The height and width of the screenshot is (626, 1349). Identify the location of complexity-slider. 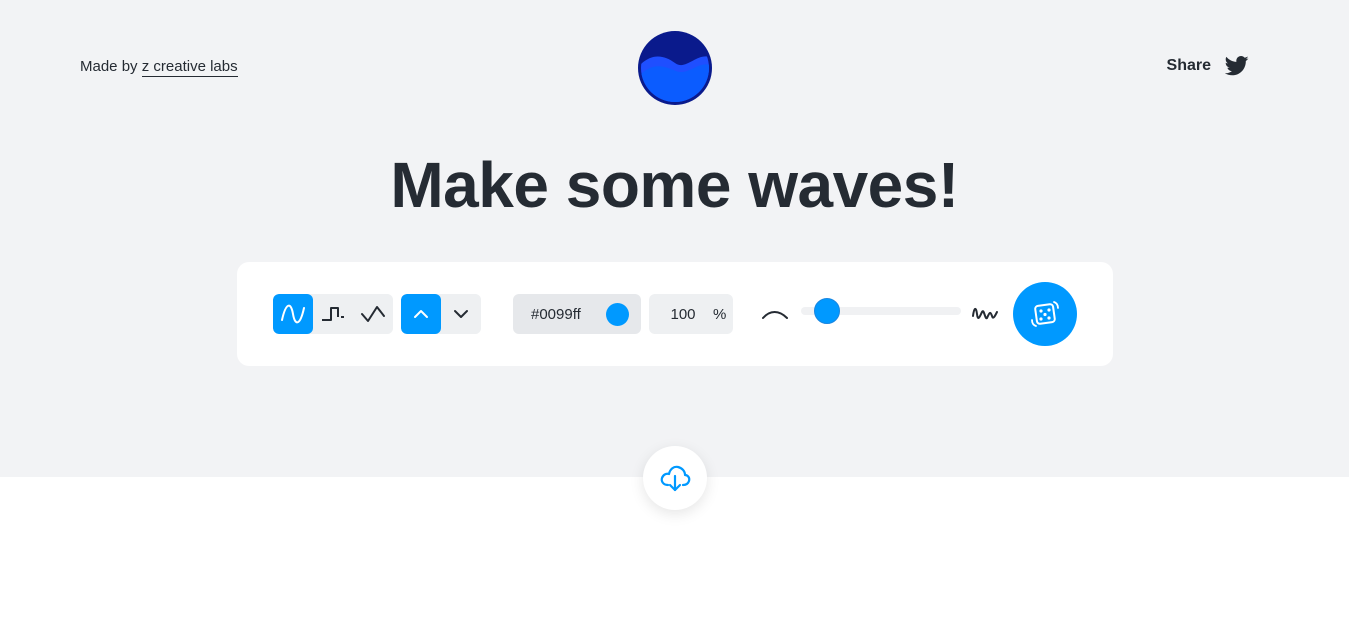
(881, 314).